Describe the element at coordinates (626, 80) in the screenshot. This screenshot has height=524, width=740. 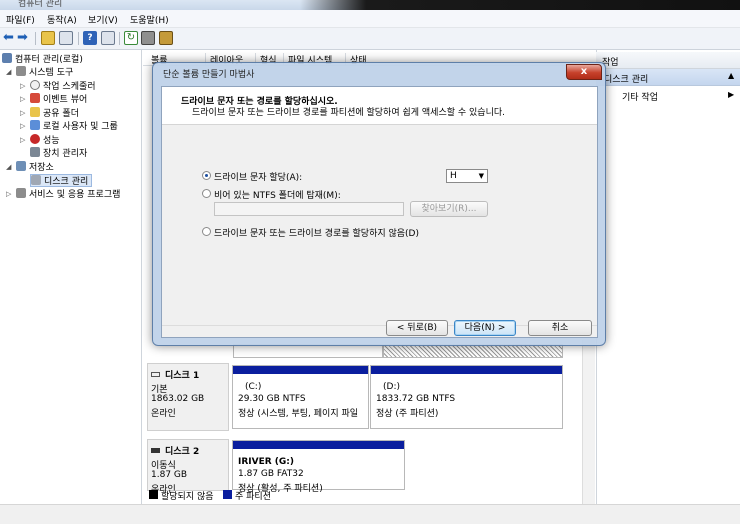
I see `actions-section-title: 디스크 관리` at that location.